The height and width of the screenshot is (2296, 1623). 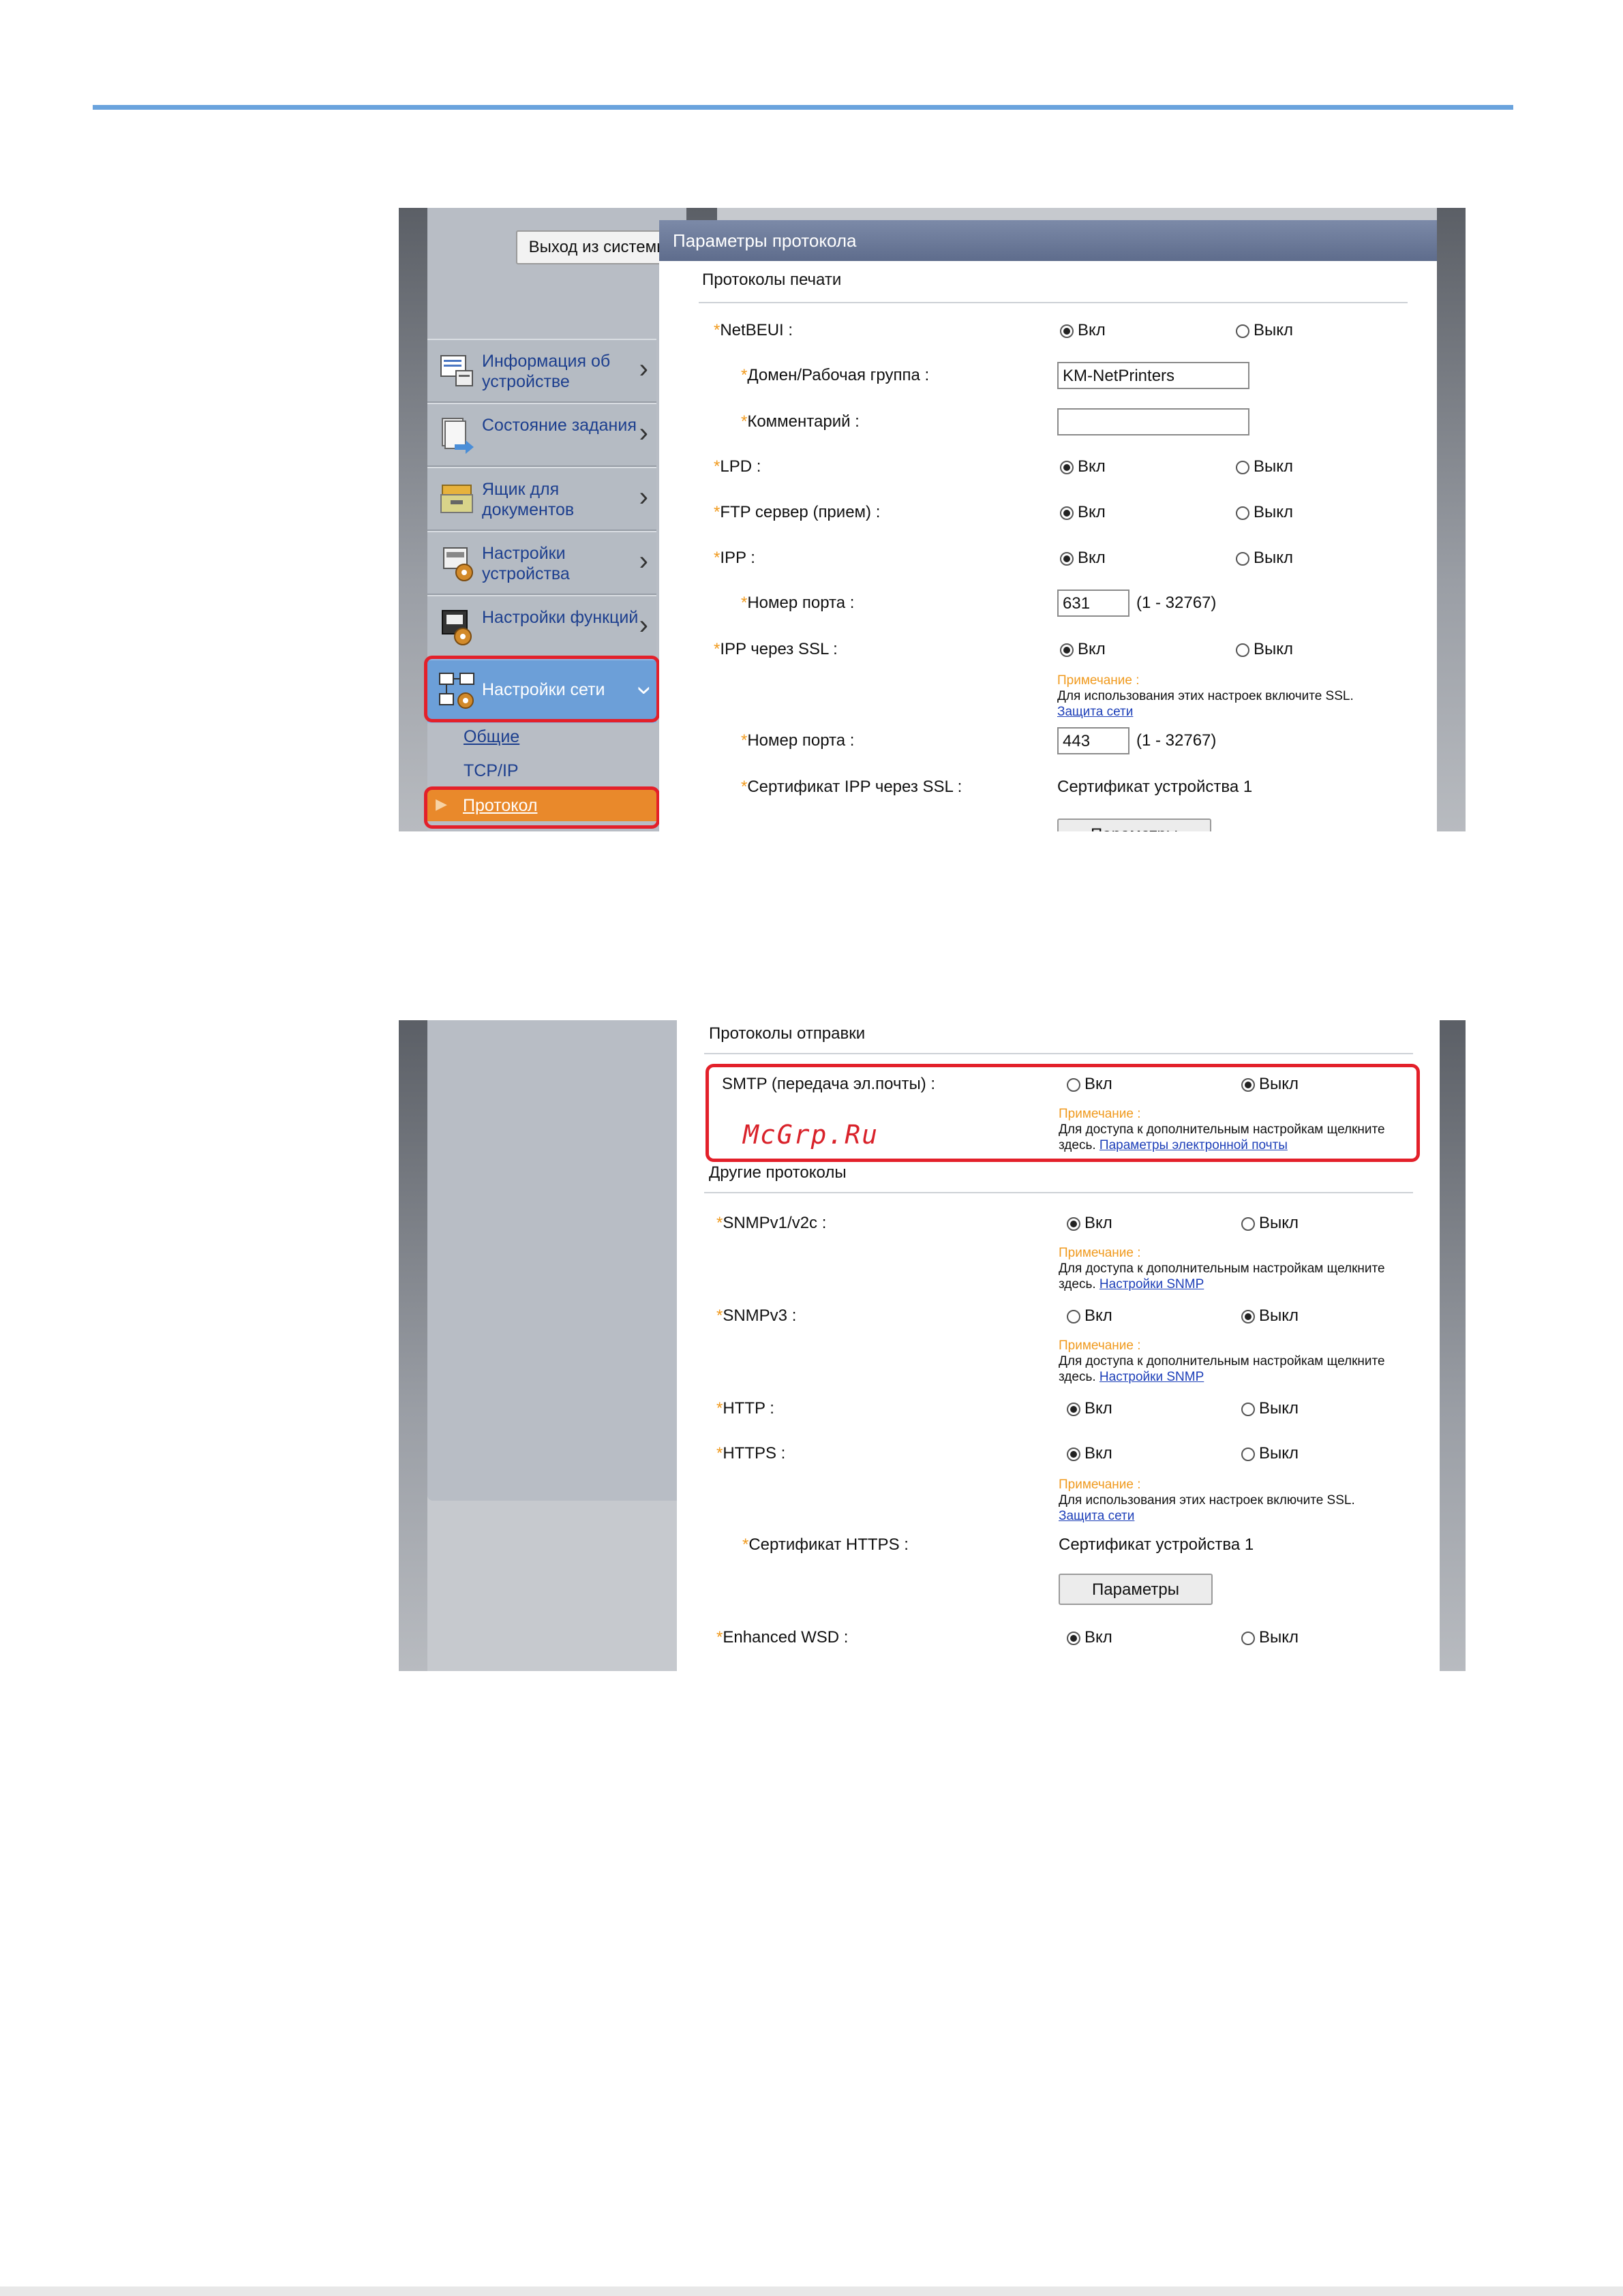 What do you see at coordinates (798, 740) in the screenshot?
I see `label-ipp-ssl-port: *Номер порта :` at bounding box center [798, 740].